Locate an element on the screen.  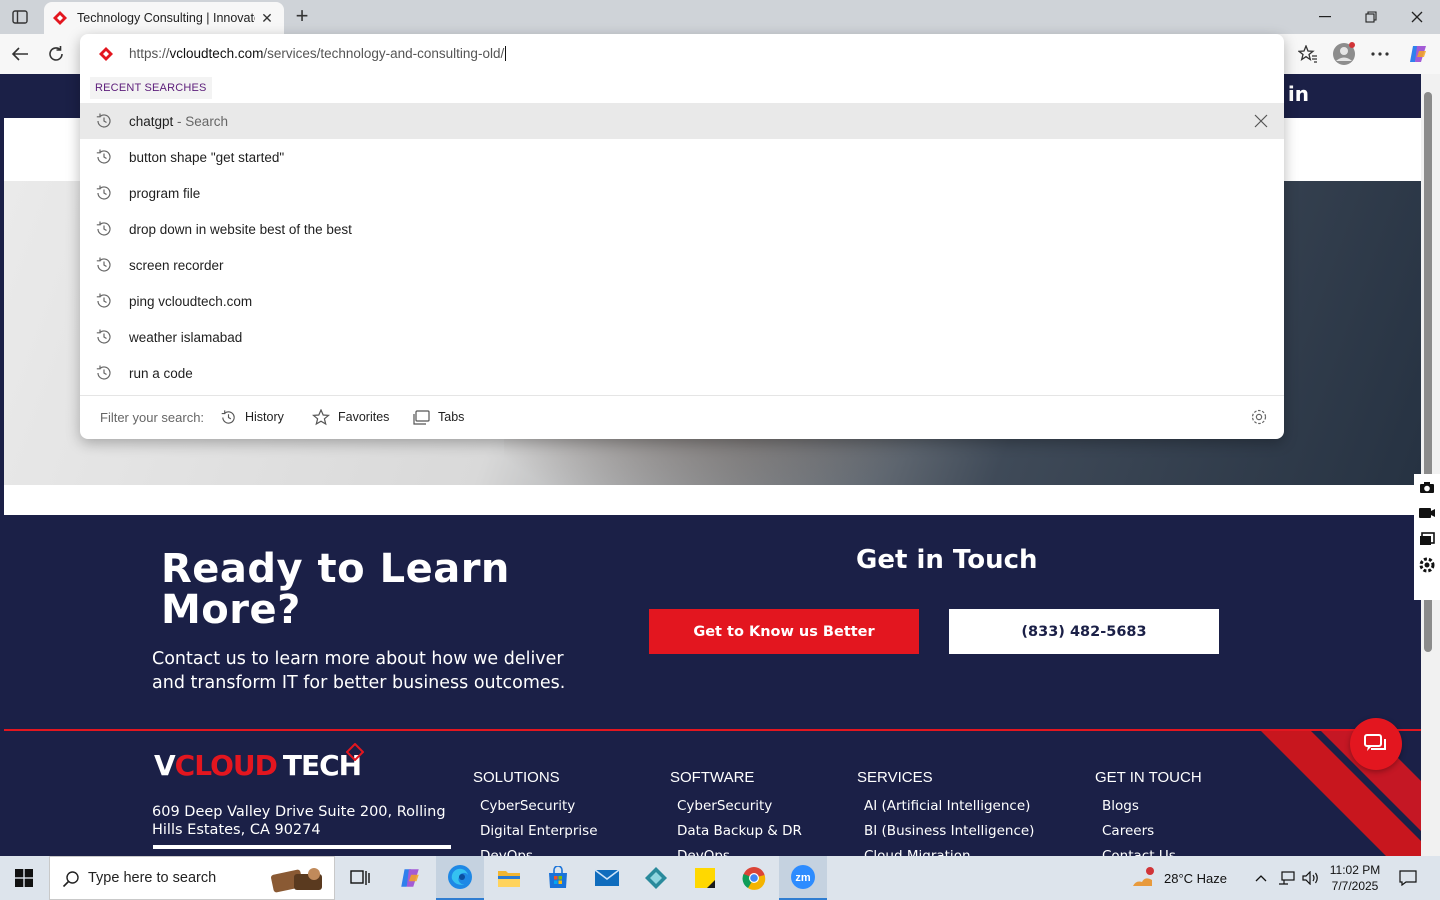
mail-icon is located at coordinates (607, 878).